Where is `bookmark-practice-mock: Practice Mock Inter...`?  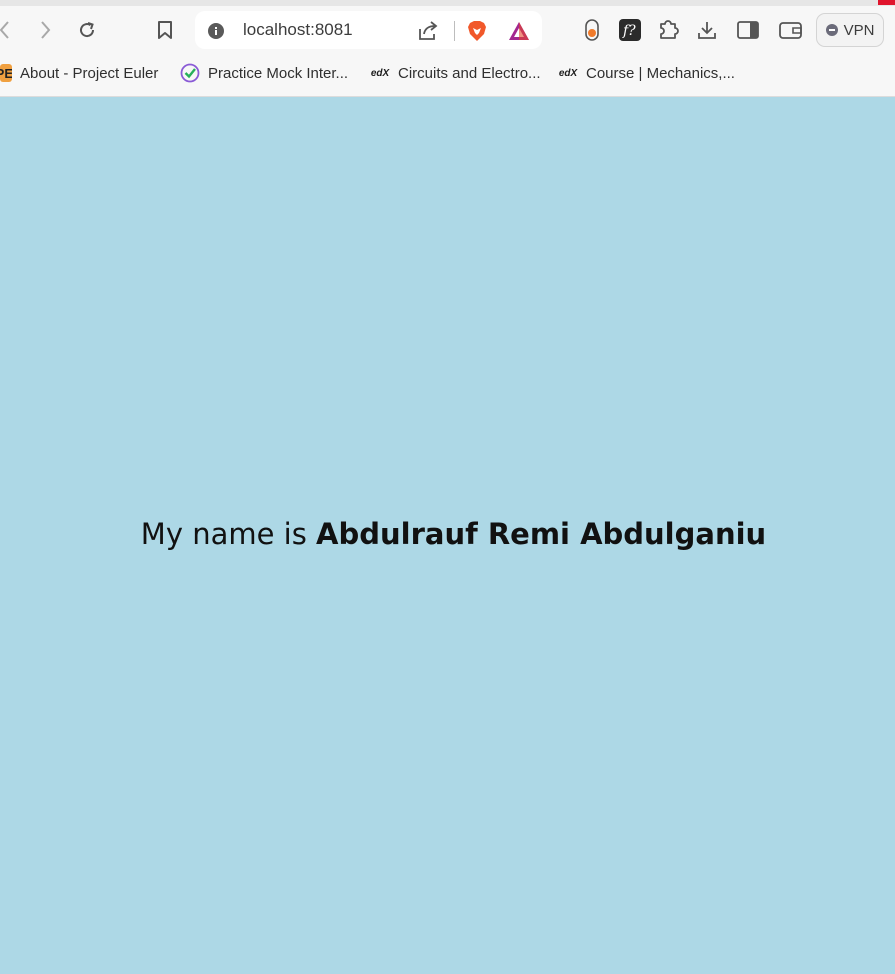 bookmark-practice-mock: Practice Mock Inter... is located at coordinates (264, 73).